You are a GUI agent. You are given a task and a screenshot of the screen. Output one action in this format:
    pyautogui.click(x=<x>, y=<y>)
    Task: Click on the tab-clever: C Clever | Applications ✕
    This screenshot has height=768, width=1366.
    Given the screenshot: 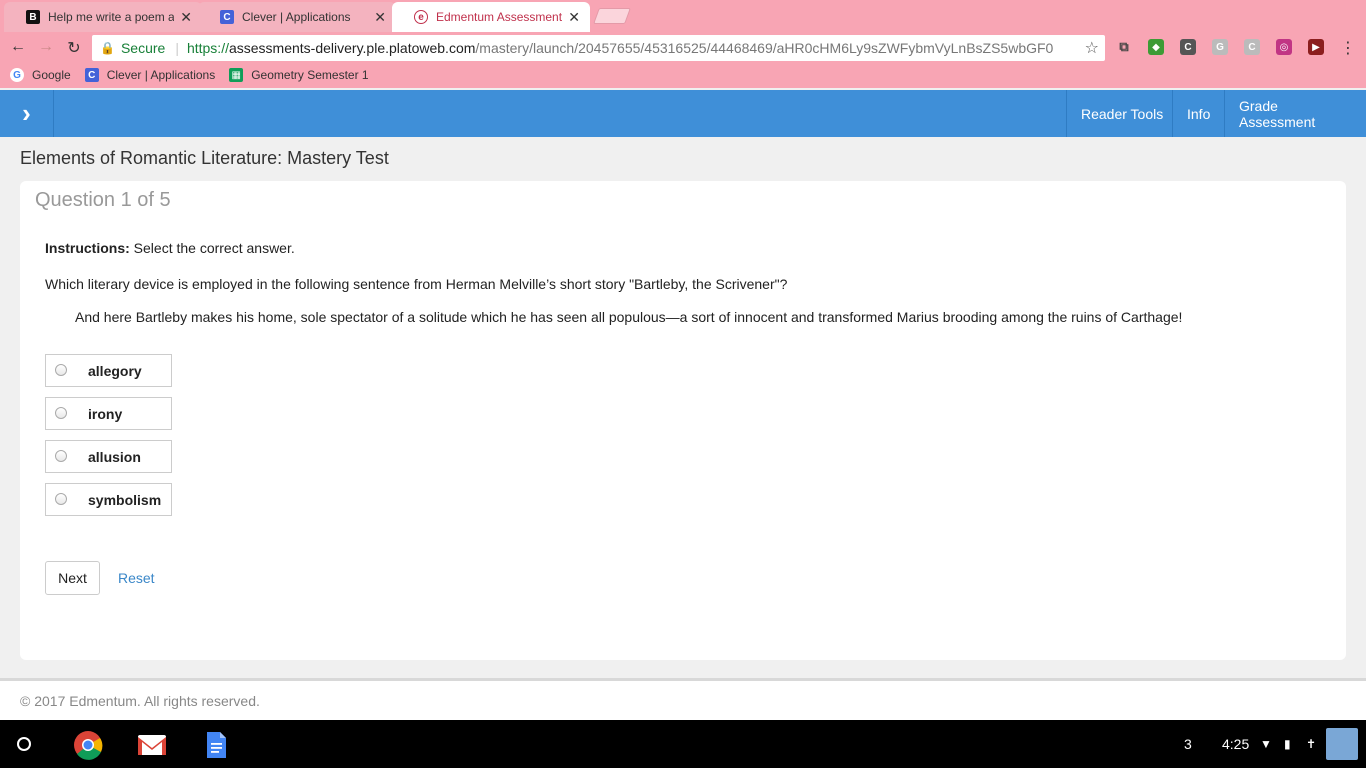 What is the action you would take?
    pyautogui.click(x=297, y=17)
    